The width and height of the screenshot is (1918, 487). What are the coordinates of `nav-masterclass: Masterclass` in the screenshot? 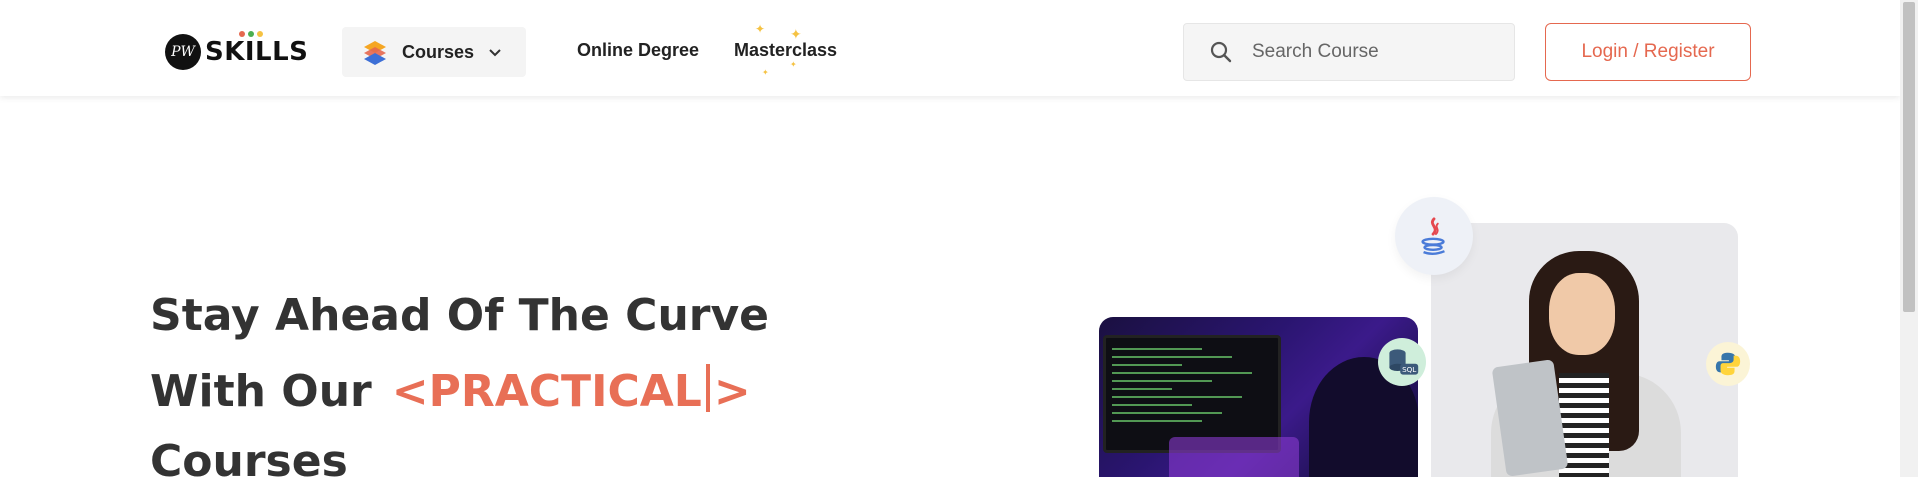 It's located at (785, 50).